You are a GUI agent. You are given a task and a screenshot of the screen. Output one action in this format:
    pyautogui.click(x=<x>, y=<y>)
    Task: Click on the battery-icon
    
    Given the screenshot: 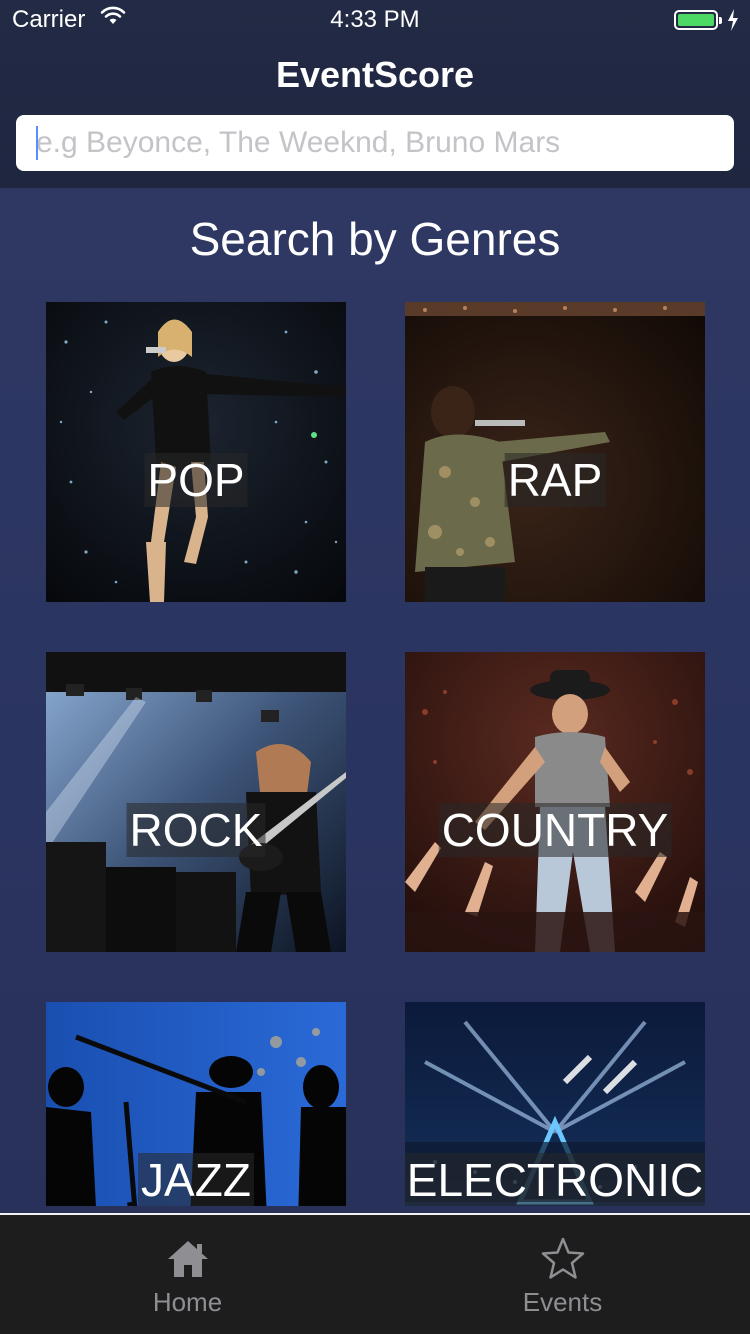 What is the action you would take?
    pyautogui.click(x=698, y=20)
    